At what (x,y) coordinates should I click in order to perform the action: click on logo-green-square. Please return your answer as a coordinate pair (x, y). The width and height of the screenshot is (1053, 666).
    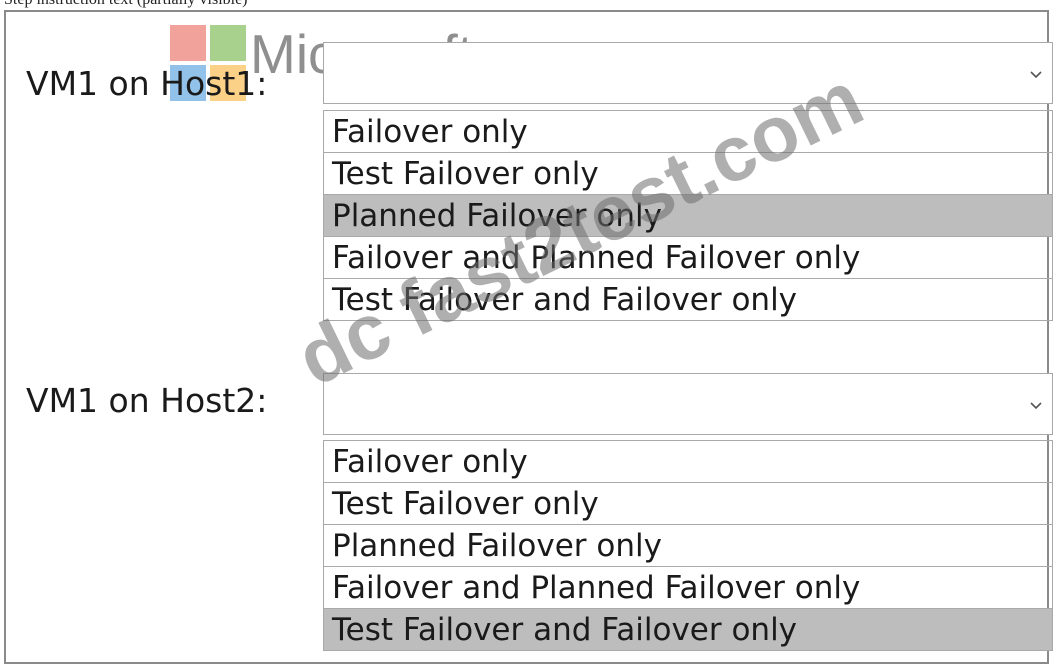
    Looking at the image, I should click on (228, 43).